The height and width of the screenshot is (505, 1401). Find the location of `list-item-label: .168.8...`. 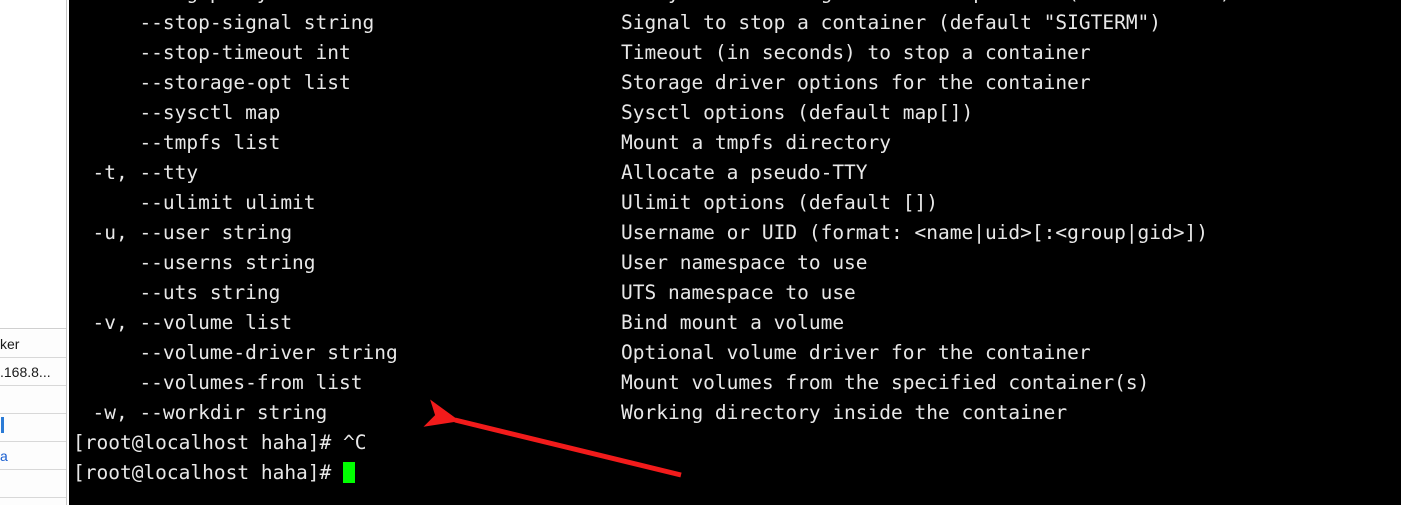

list-item-label: .168.8... is located at coordinates (25, 371).